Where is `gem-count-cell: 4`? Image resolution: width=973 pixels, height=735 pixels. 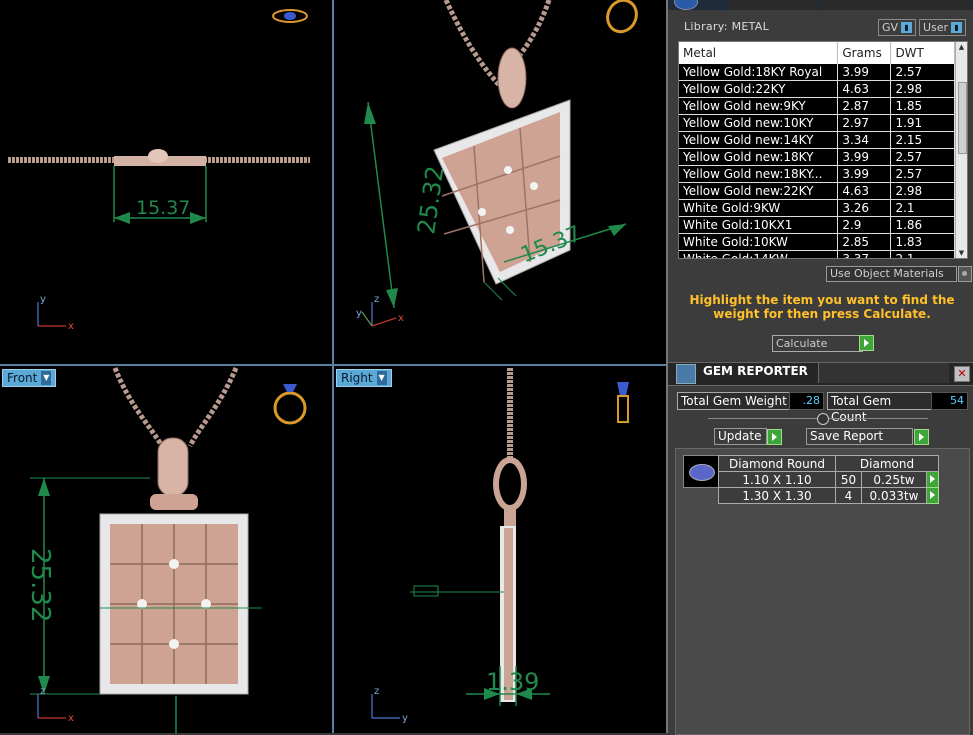 gem-count-cell: 4 is located at coordinates (848, 495).